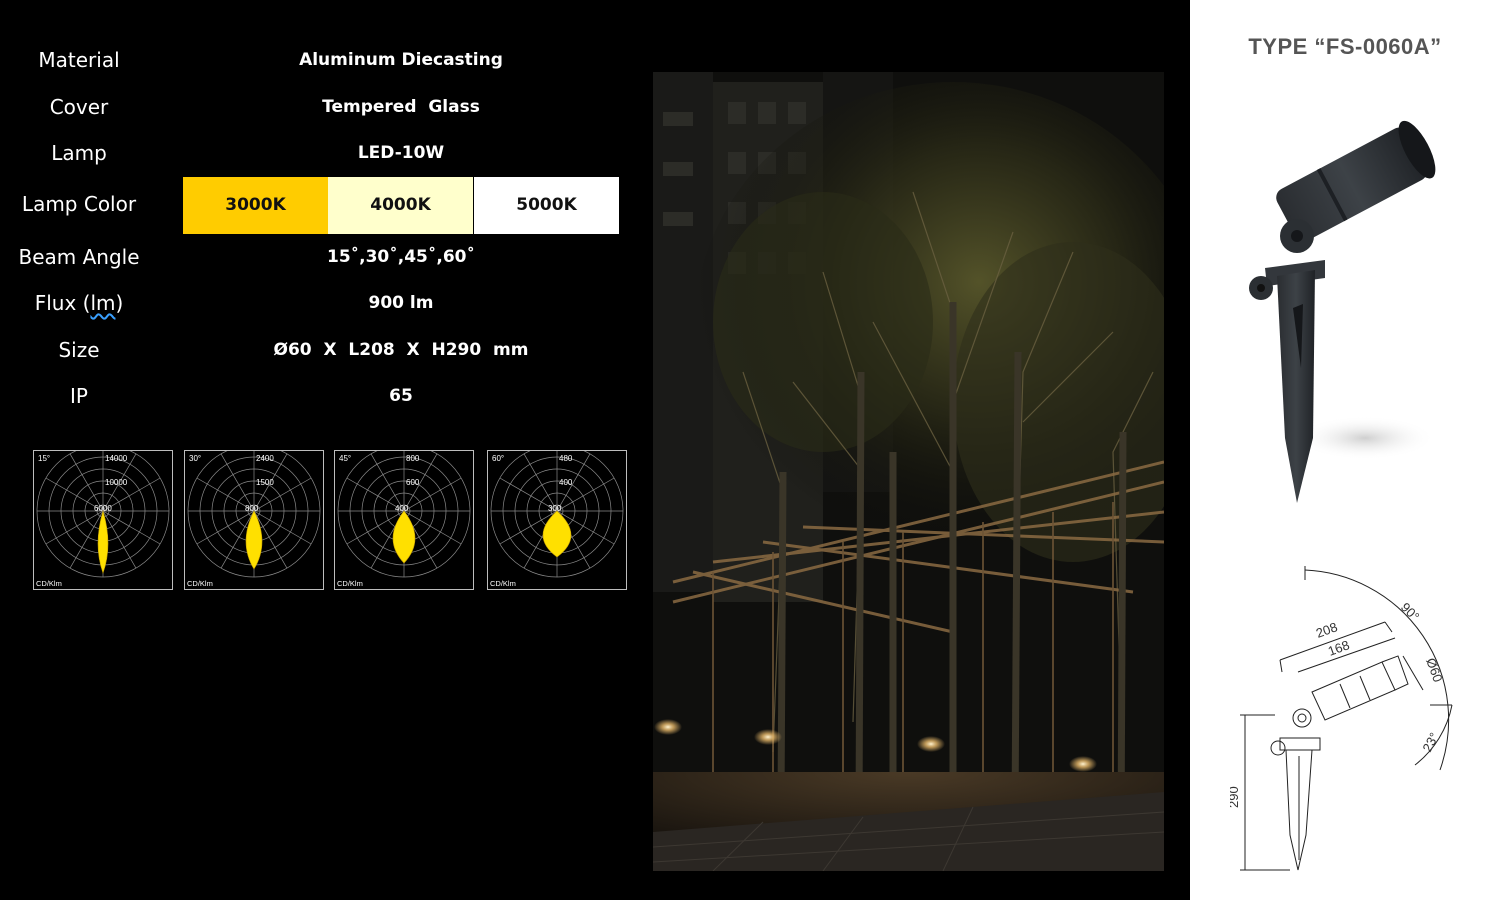 This screenshot has width=1500, height=900. I want to click on spec-value-flux: 900 lm, so click(401, 303).